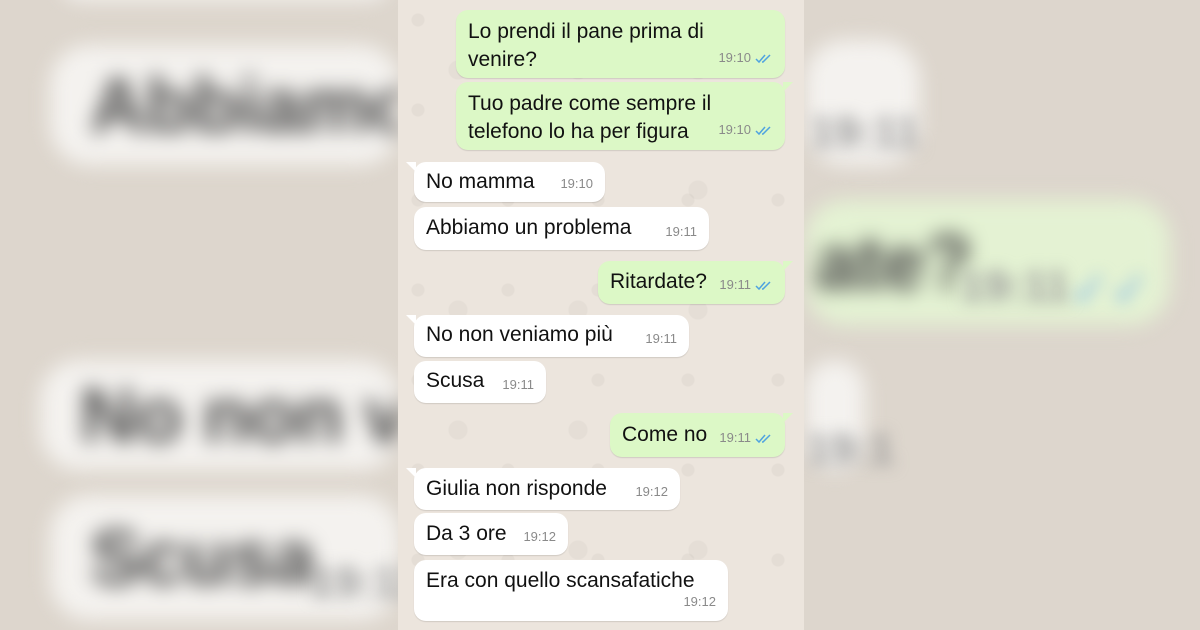 The height and width of the screenshot is (630, 1200). I want to click on bg-time-ritardate: 19:11, so click(1015, 286).